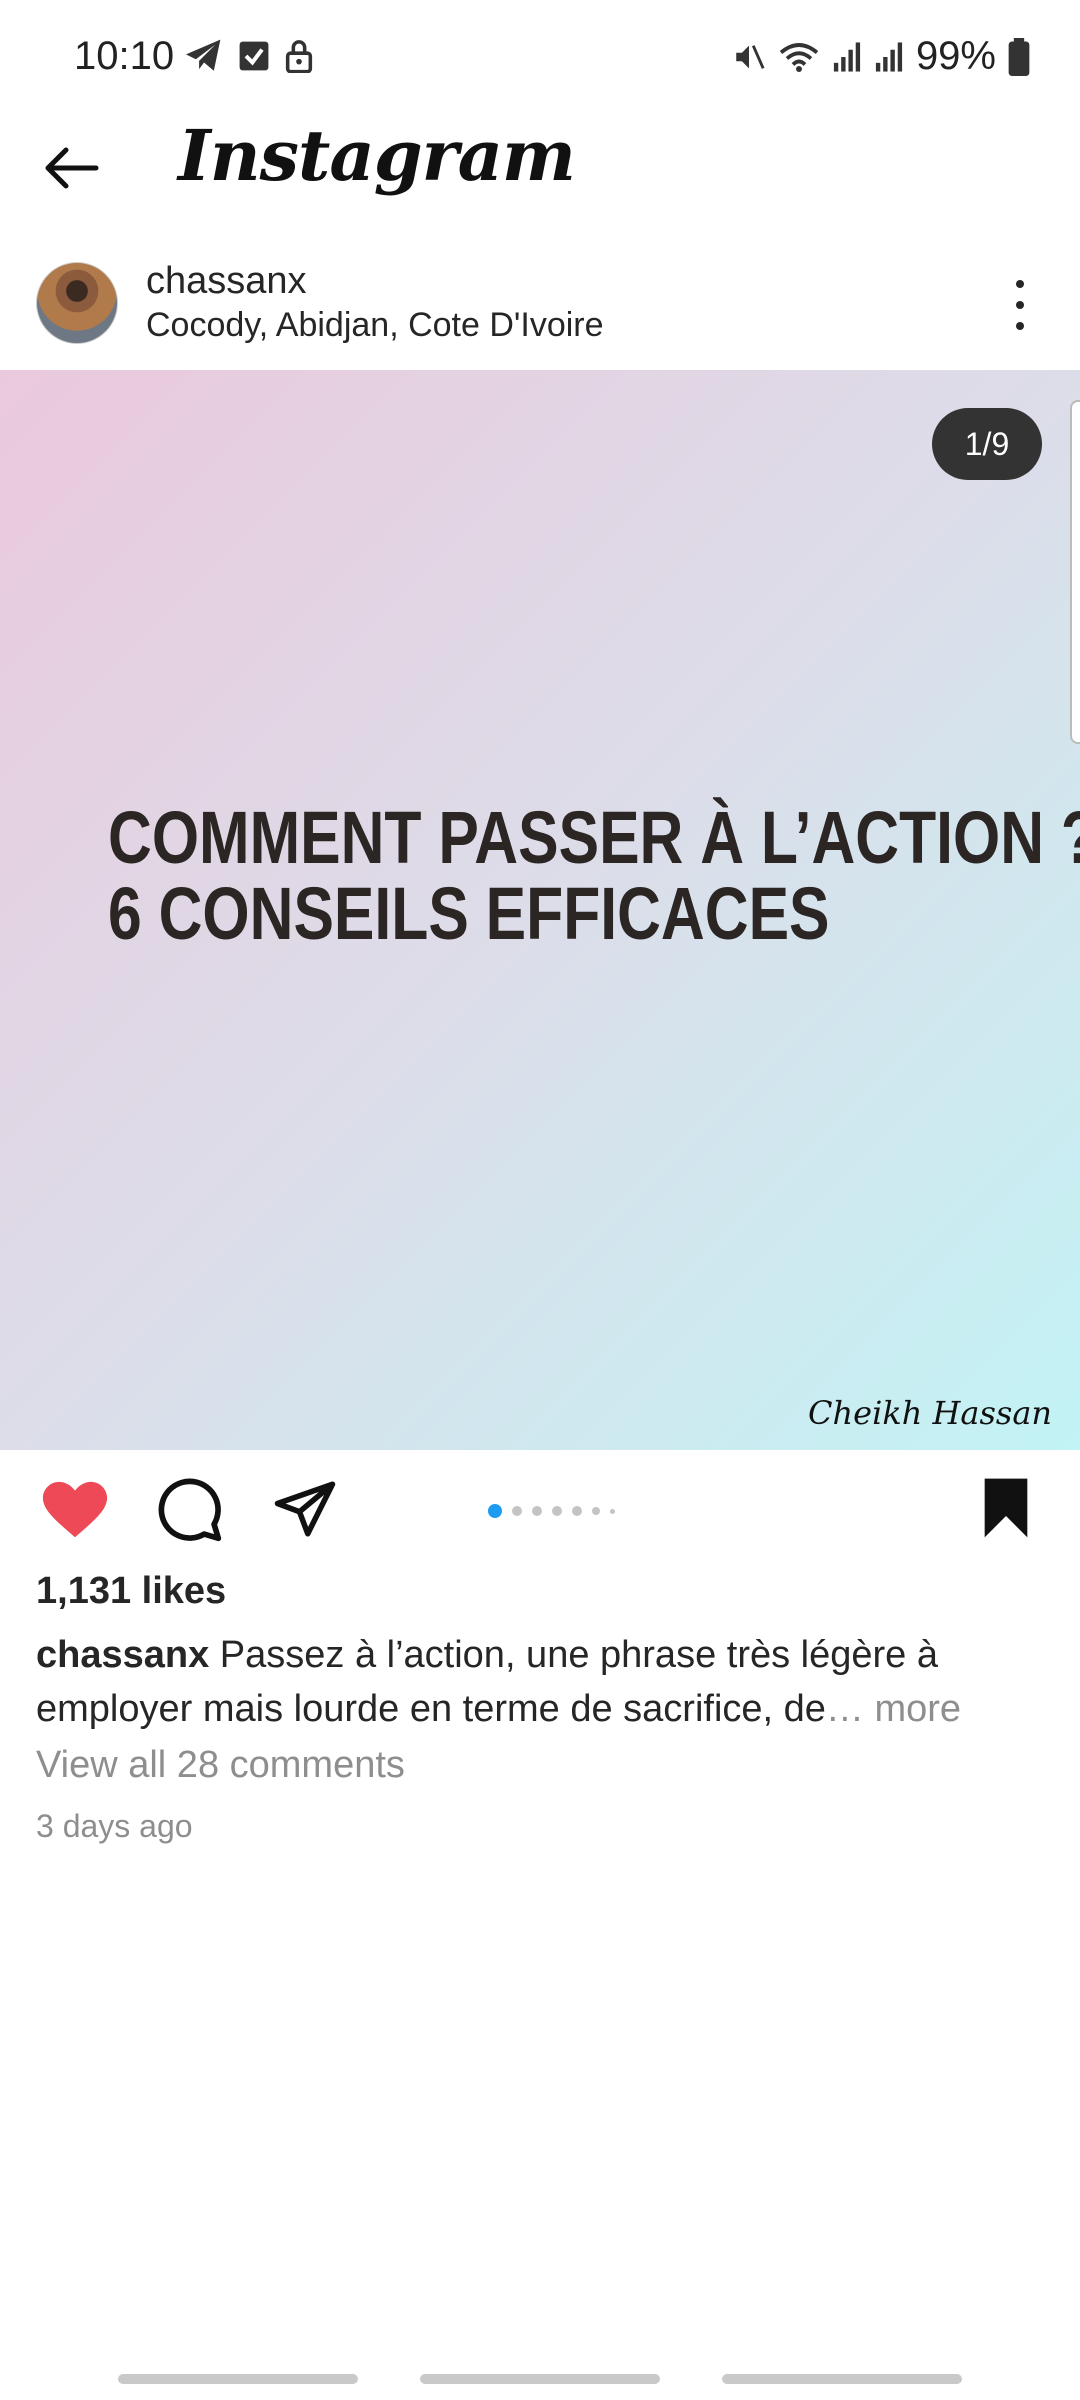 The image size is (1080, 2400). What do you see at coordinates (799, 57) in the screenshot?
I see `wifi-icon` at bounding box center [799, 57].